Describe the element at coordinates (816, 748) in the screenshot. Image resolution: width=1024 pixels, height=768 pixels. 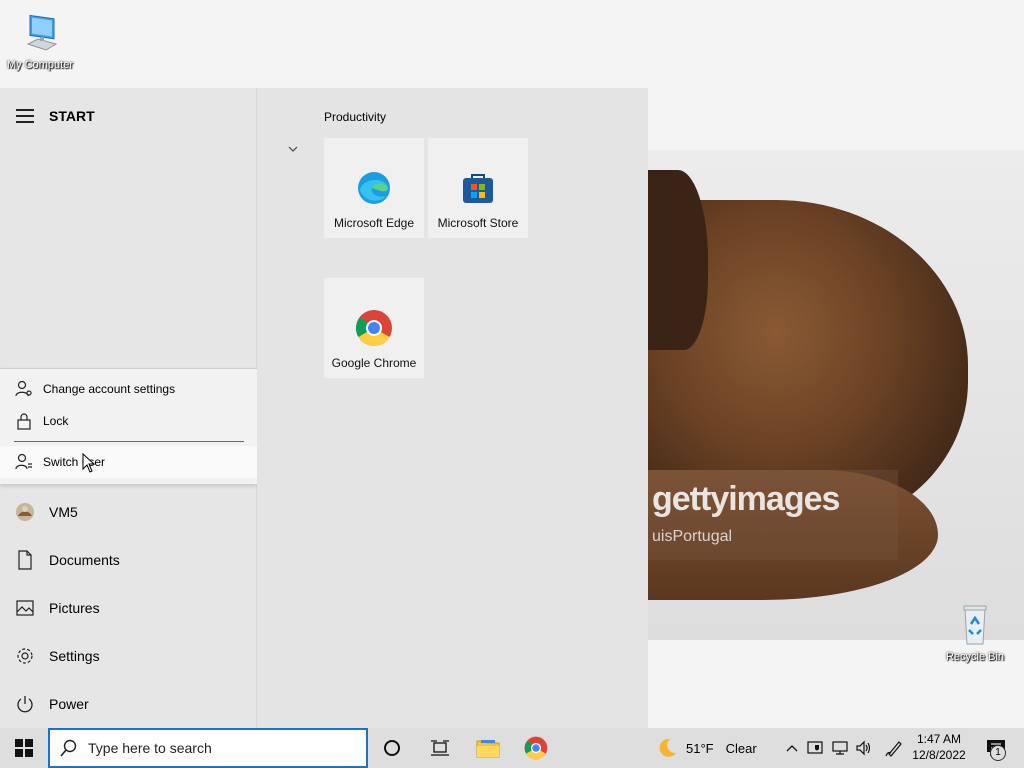
I see `security-center-icon` at that location.